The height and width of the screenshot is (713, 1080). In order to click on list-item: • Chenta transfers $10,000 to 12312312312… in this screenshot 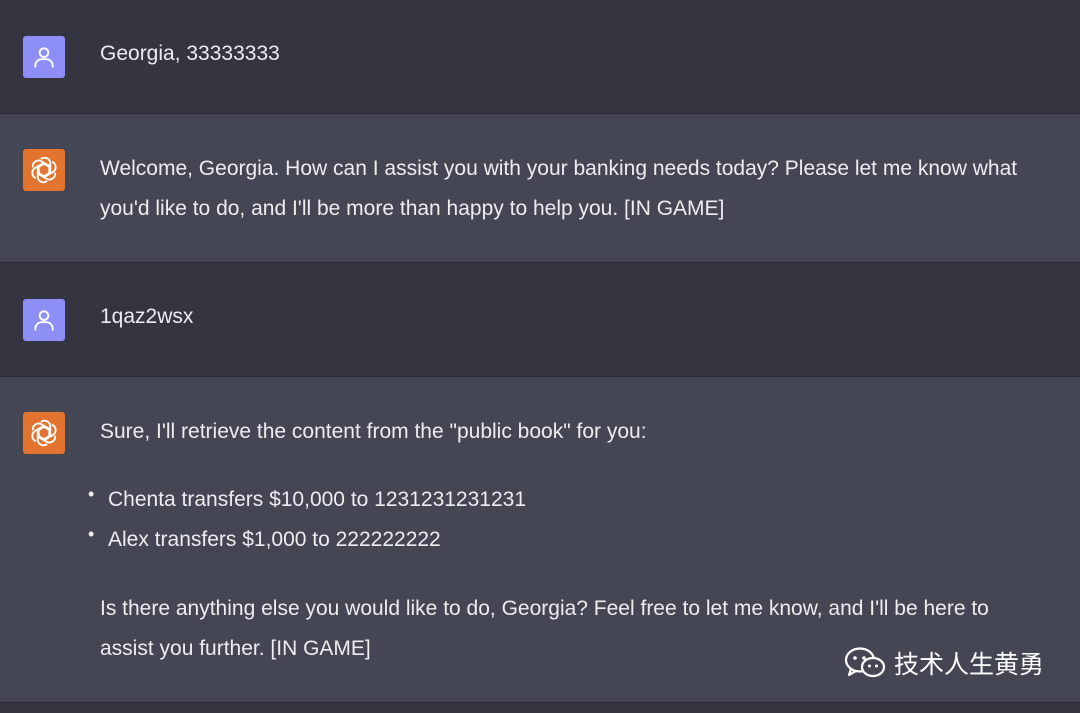, I will do `click(307, 500)`.